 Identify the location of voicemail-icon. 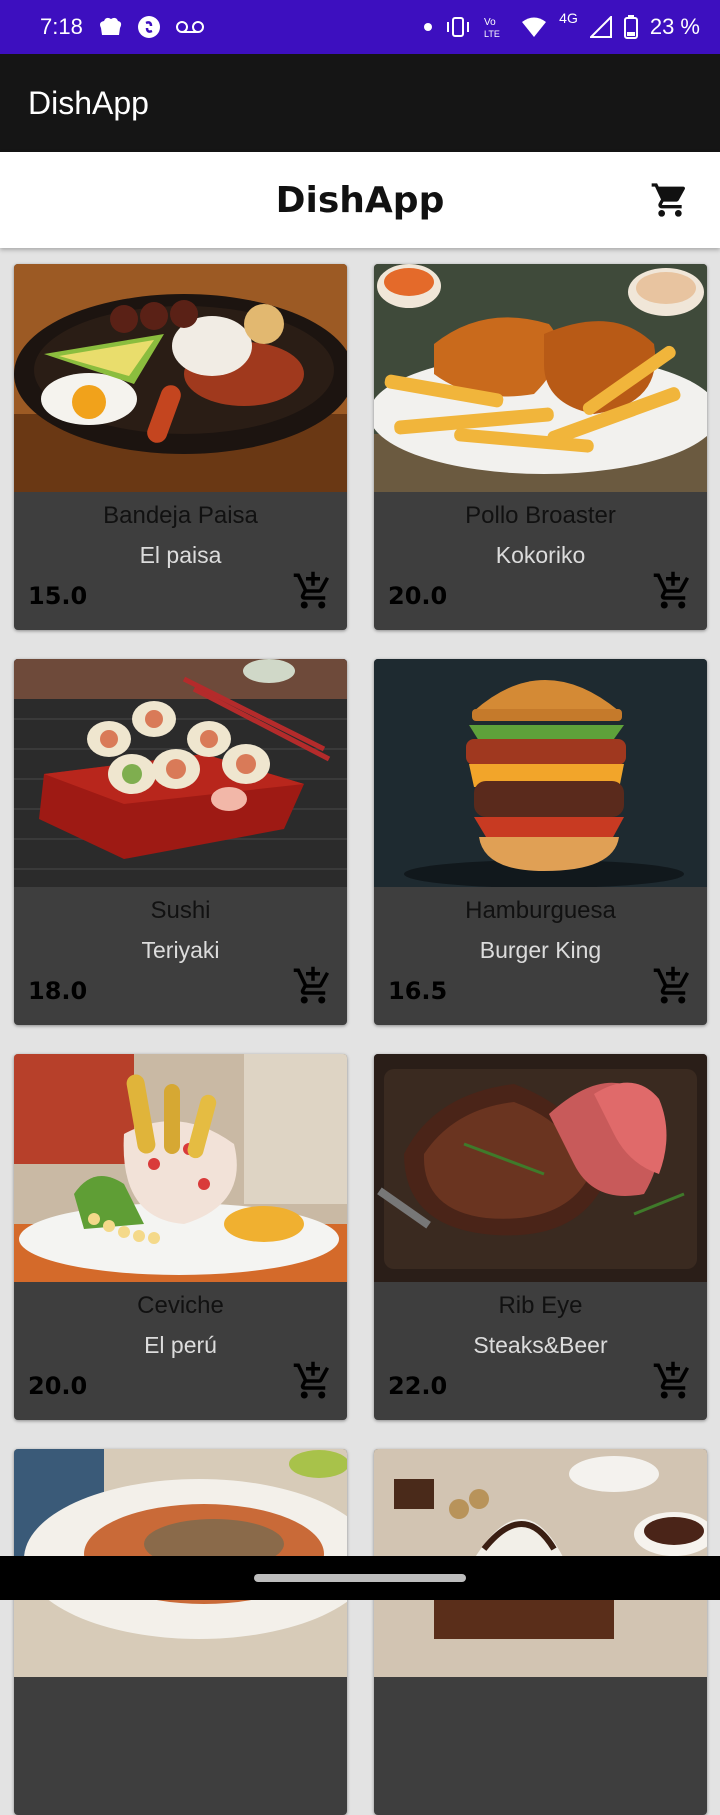
(189, 27).